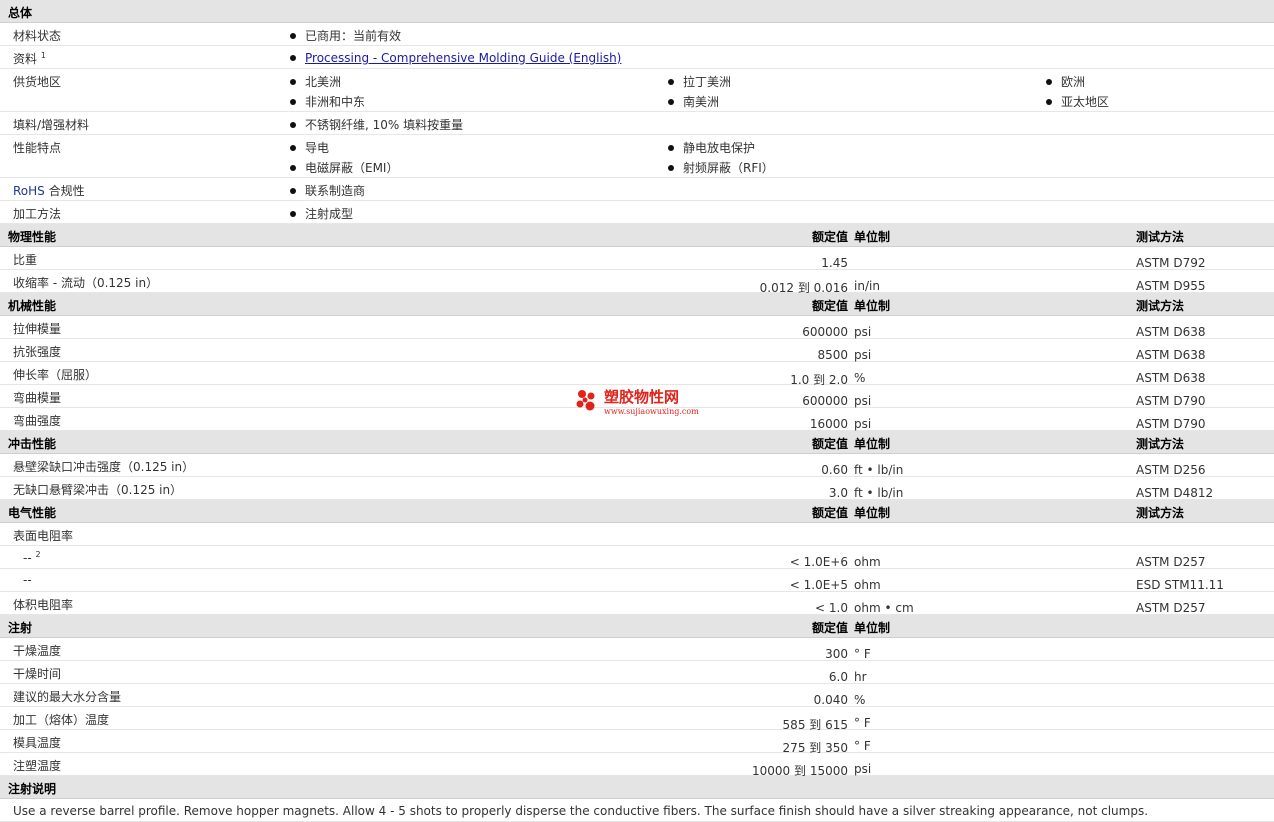  Describe the element at coordinates (376, 124) in the screenshot. I see `list-item: 不锈钢纤维, 10% 填料按重量` at that location.